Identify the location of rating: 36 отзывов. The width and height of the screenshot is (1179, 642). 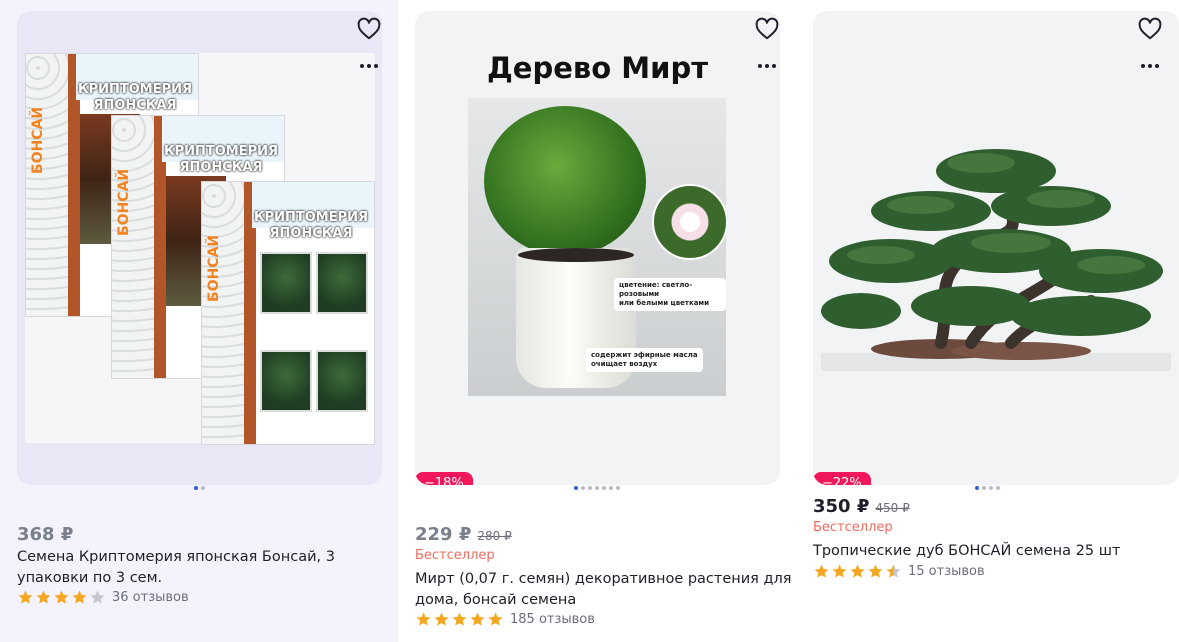
(103, 597).